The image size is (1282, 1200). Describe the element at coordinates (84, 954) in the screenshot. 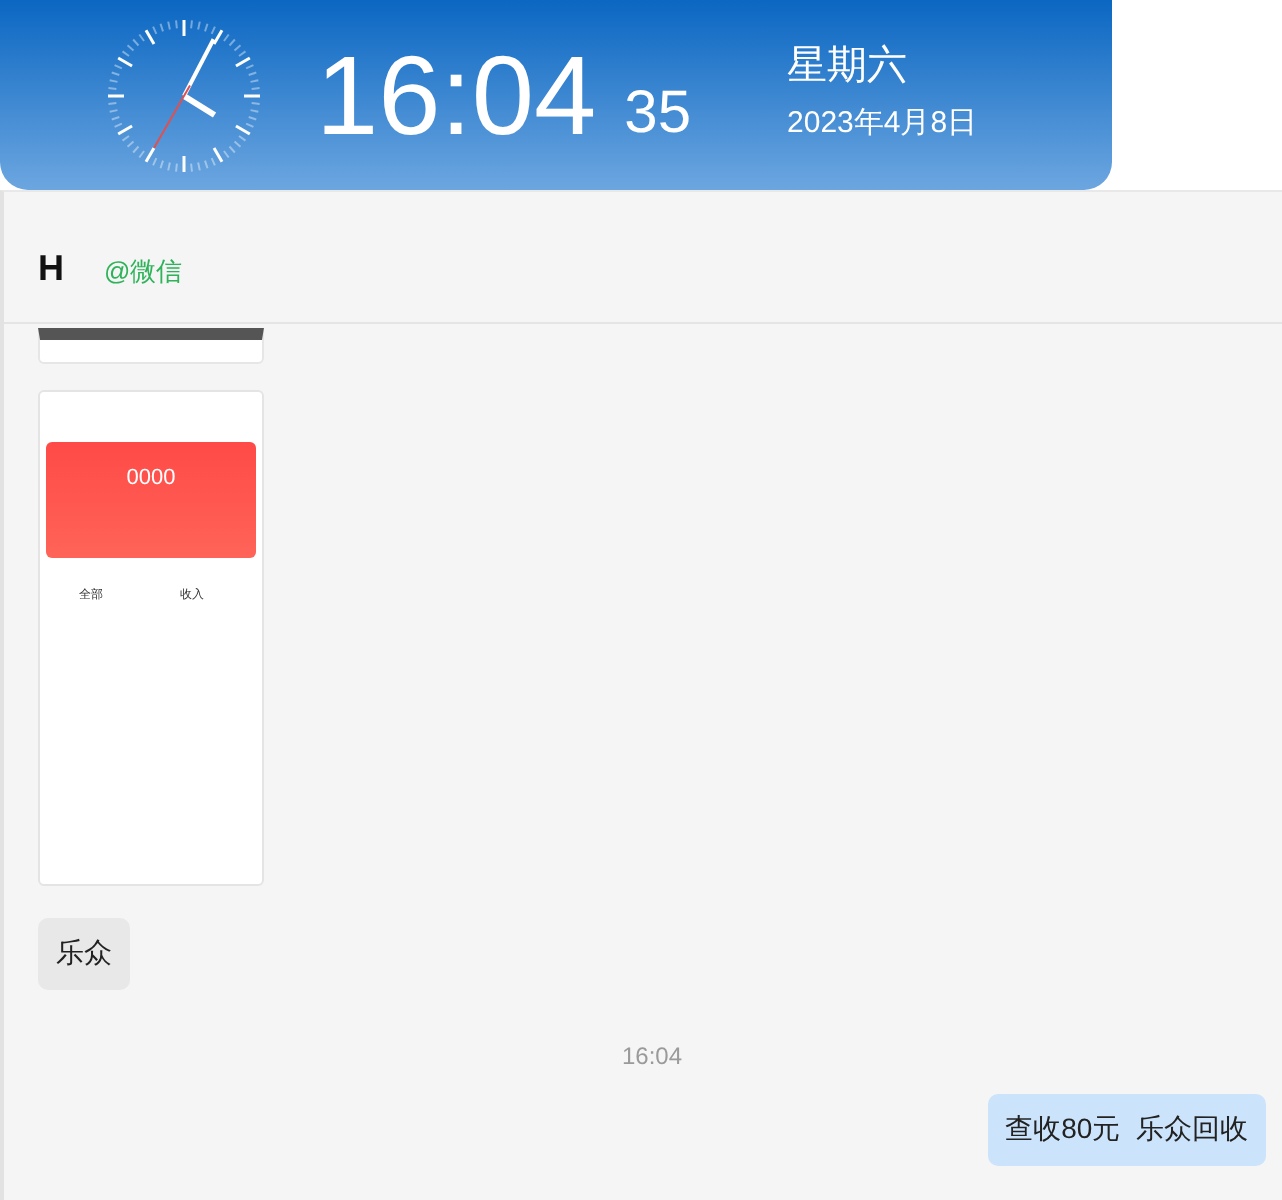

I see `message-bubble: 乐众` at that location.